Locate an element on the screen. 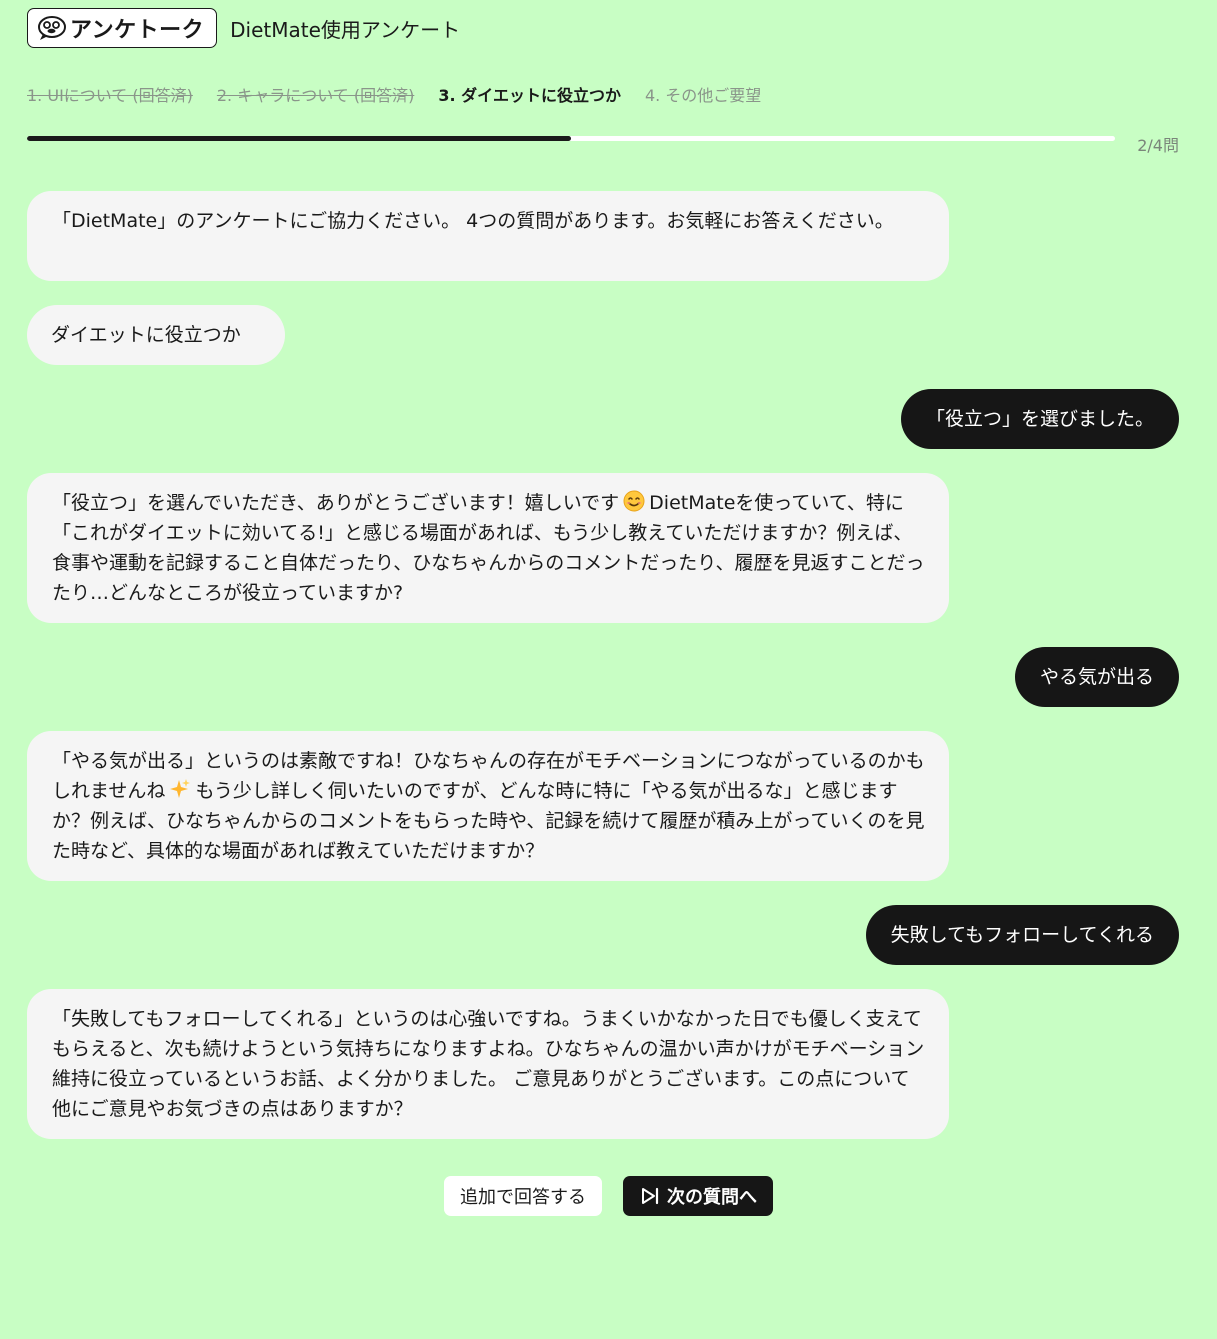  action-bar: 追加で回答する 次の質問へ is located at coordinates (608, 1196).